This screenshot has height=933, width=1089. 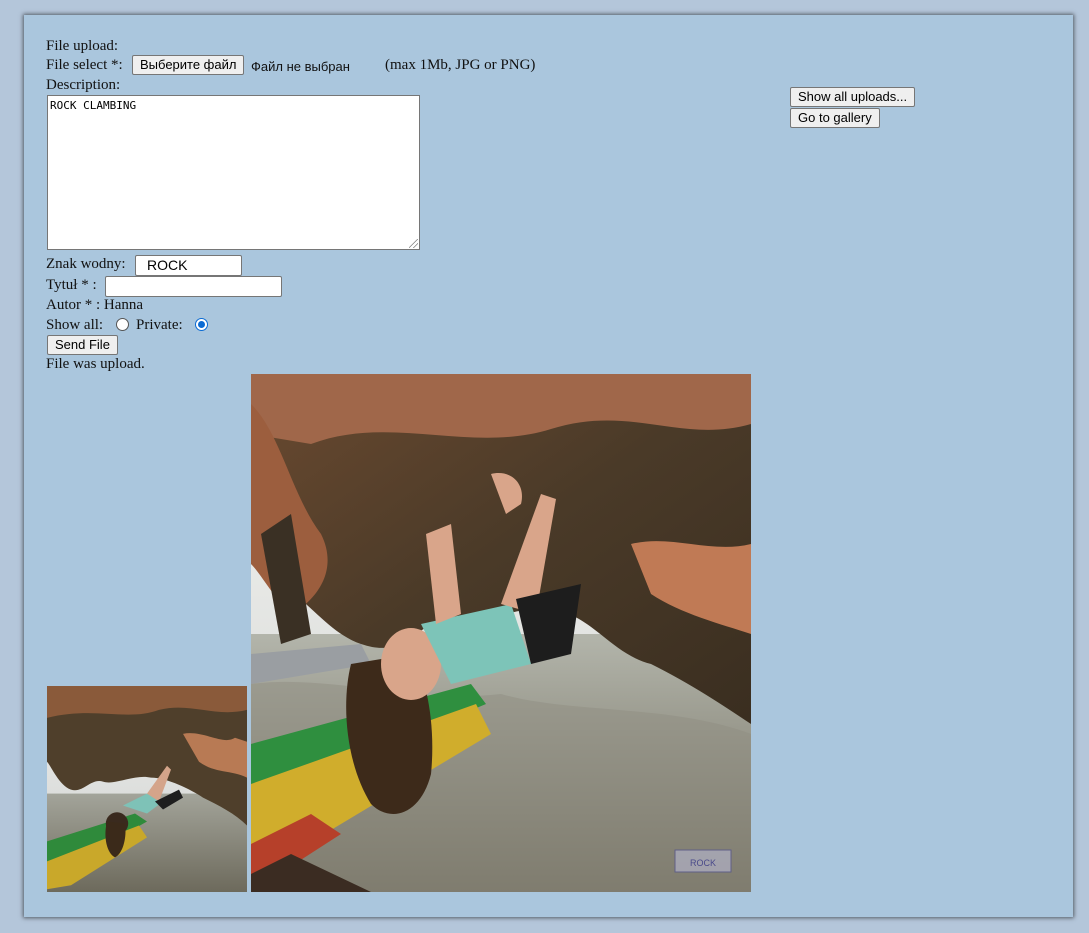 What do you see at coordinates (159, 325) in the screenshot?
I see `private-label: Private:` at bounding box center [159, 325].